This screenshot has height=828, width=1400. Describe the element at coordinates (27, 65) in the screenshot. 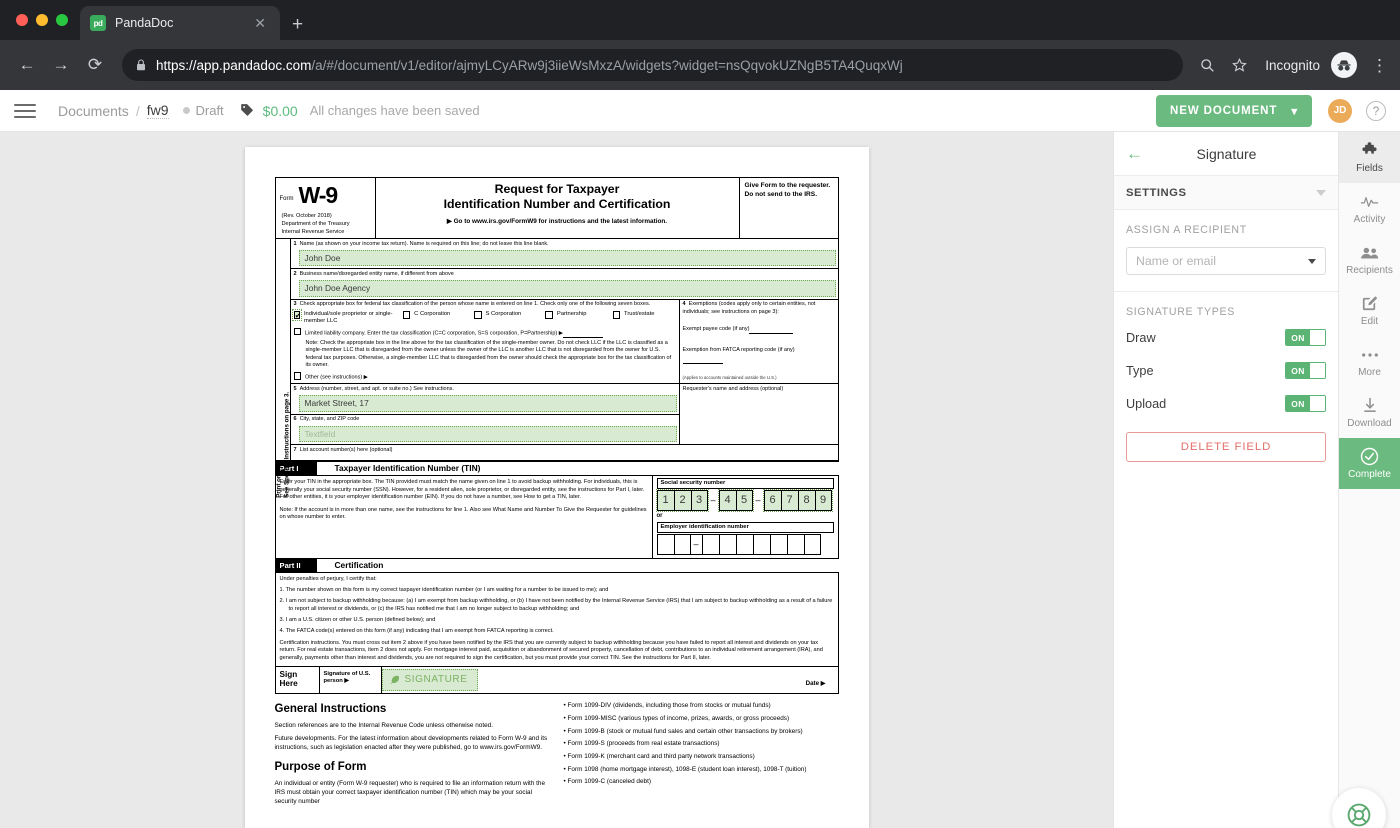

I see `back-icon: ←` at that location.